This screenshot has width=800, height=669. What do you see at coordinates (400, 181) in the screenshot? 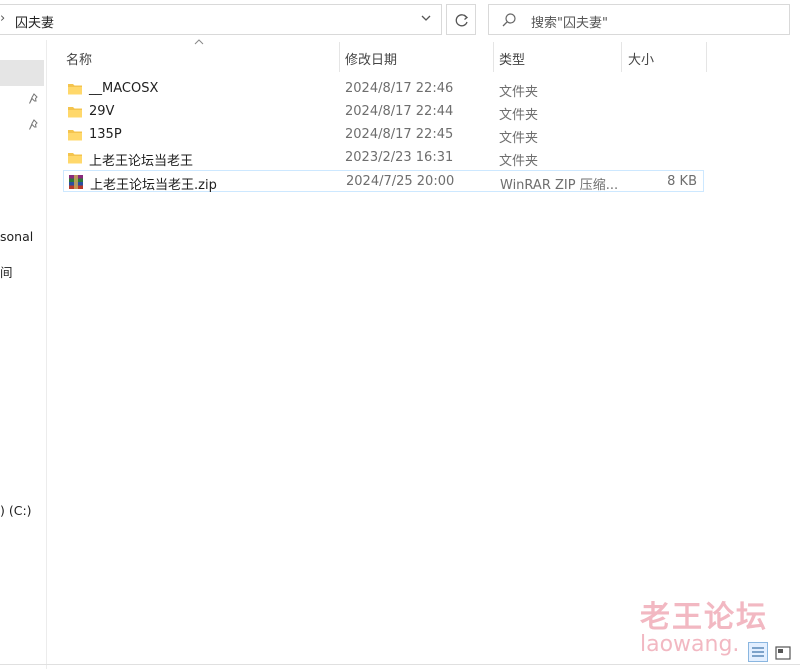
I see `file-date: 2024/7/25 20:00` at bounding box center [400, 181].